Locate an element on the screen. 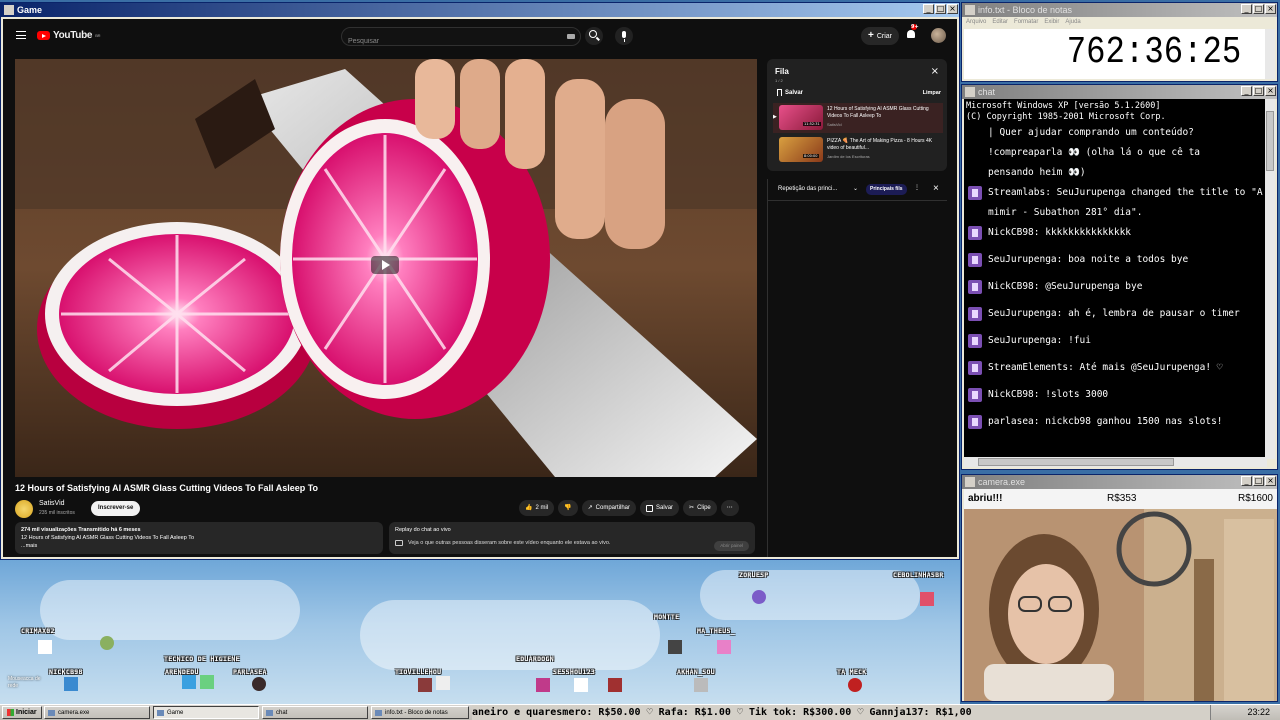  subscriber-count: 235 mil inscritos is located at coordinates (57, 513).